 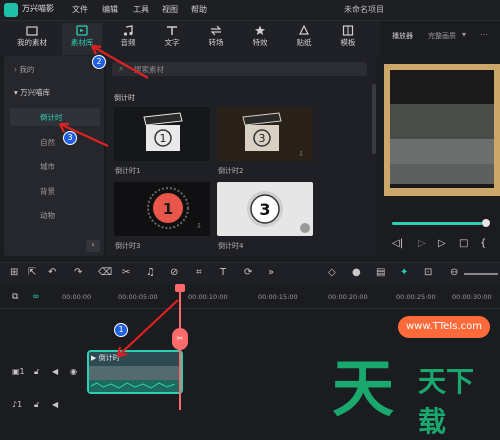 I want to click on watermark-text: 天下载, so click(x=446, y=401).